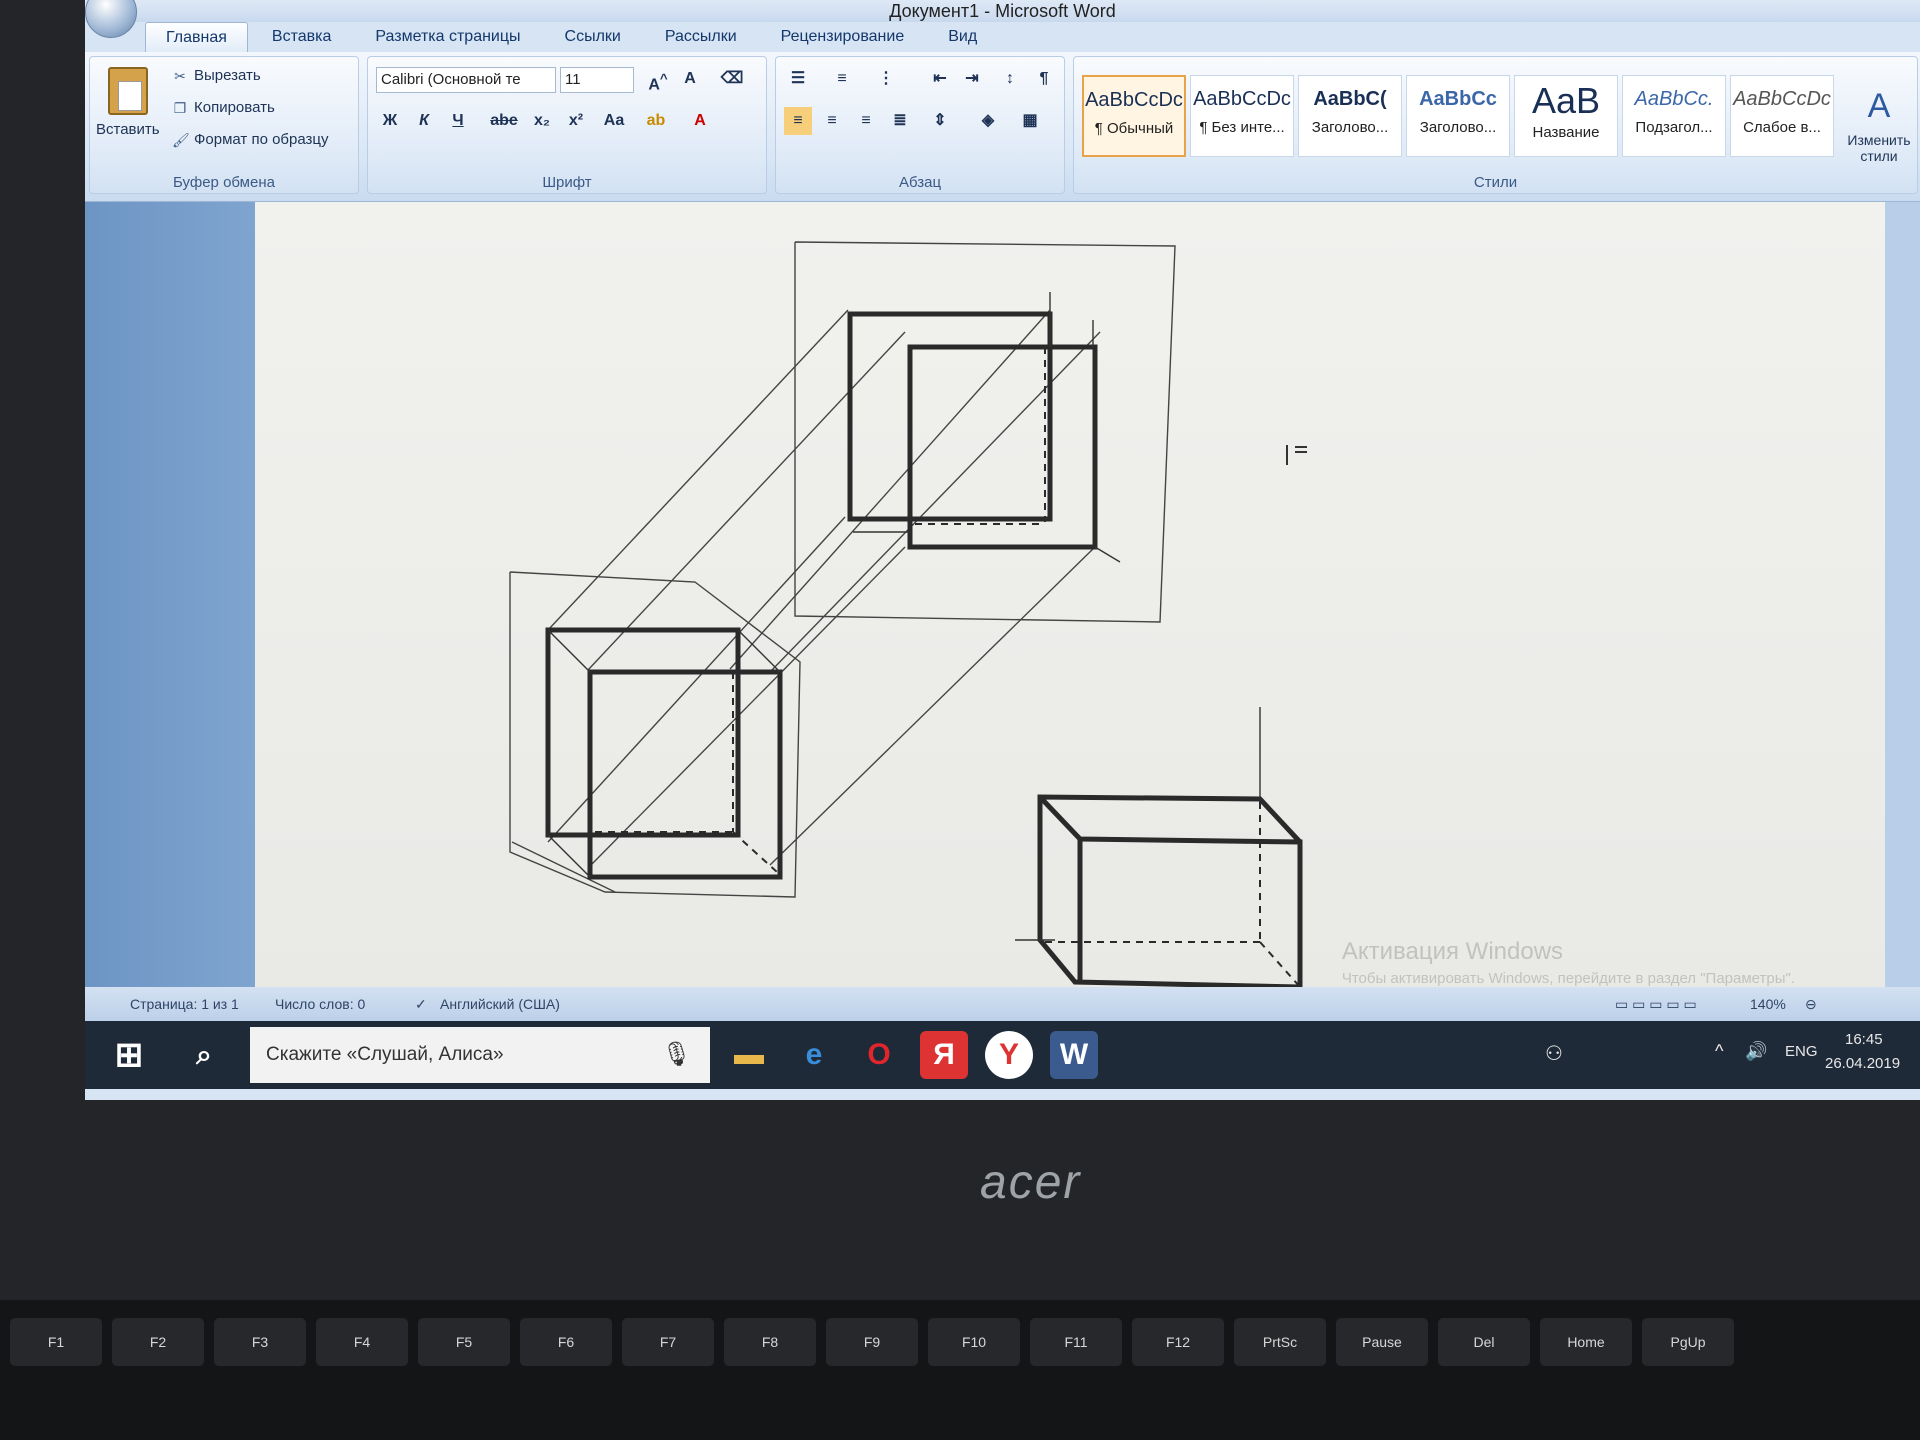 The image size is (1920, 1440). What do you see at coordinates (832, 121) in the screenshot?
I see `align-center-icon: ≡` at bounding box center [832, 121].